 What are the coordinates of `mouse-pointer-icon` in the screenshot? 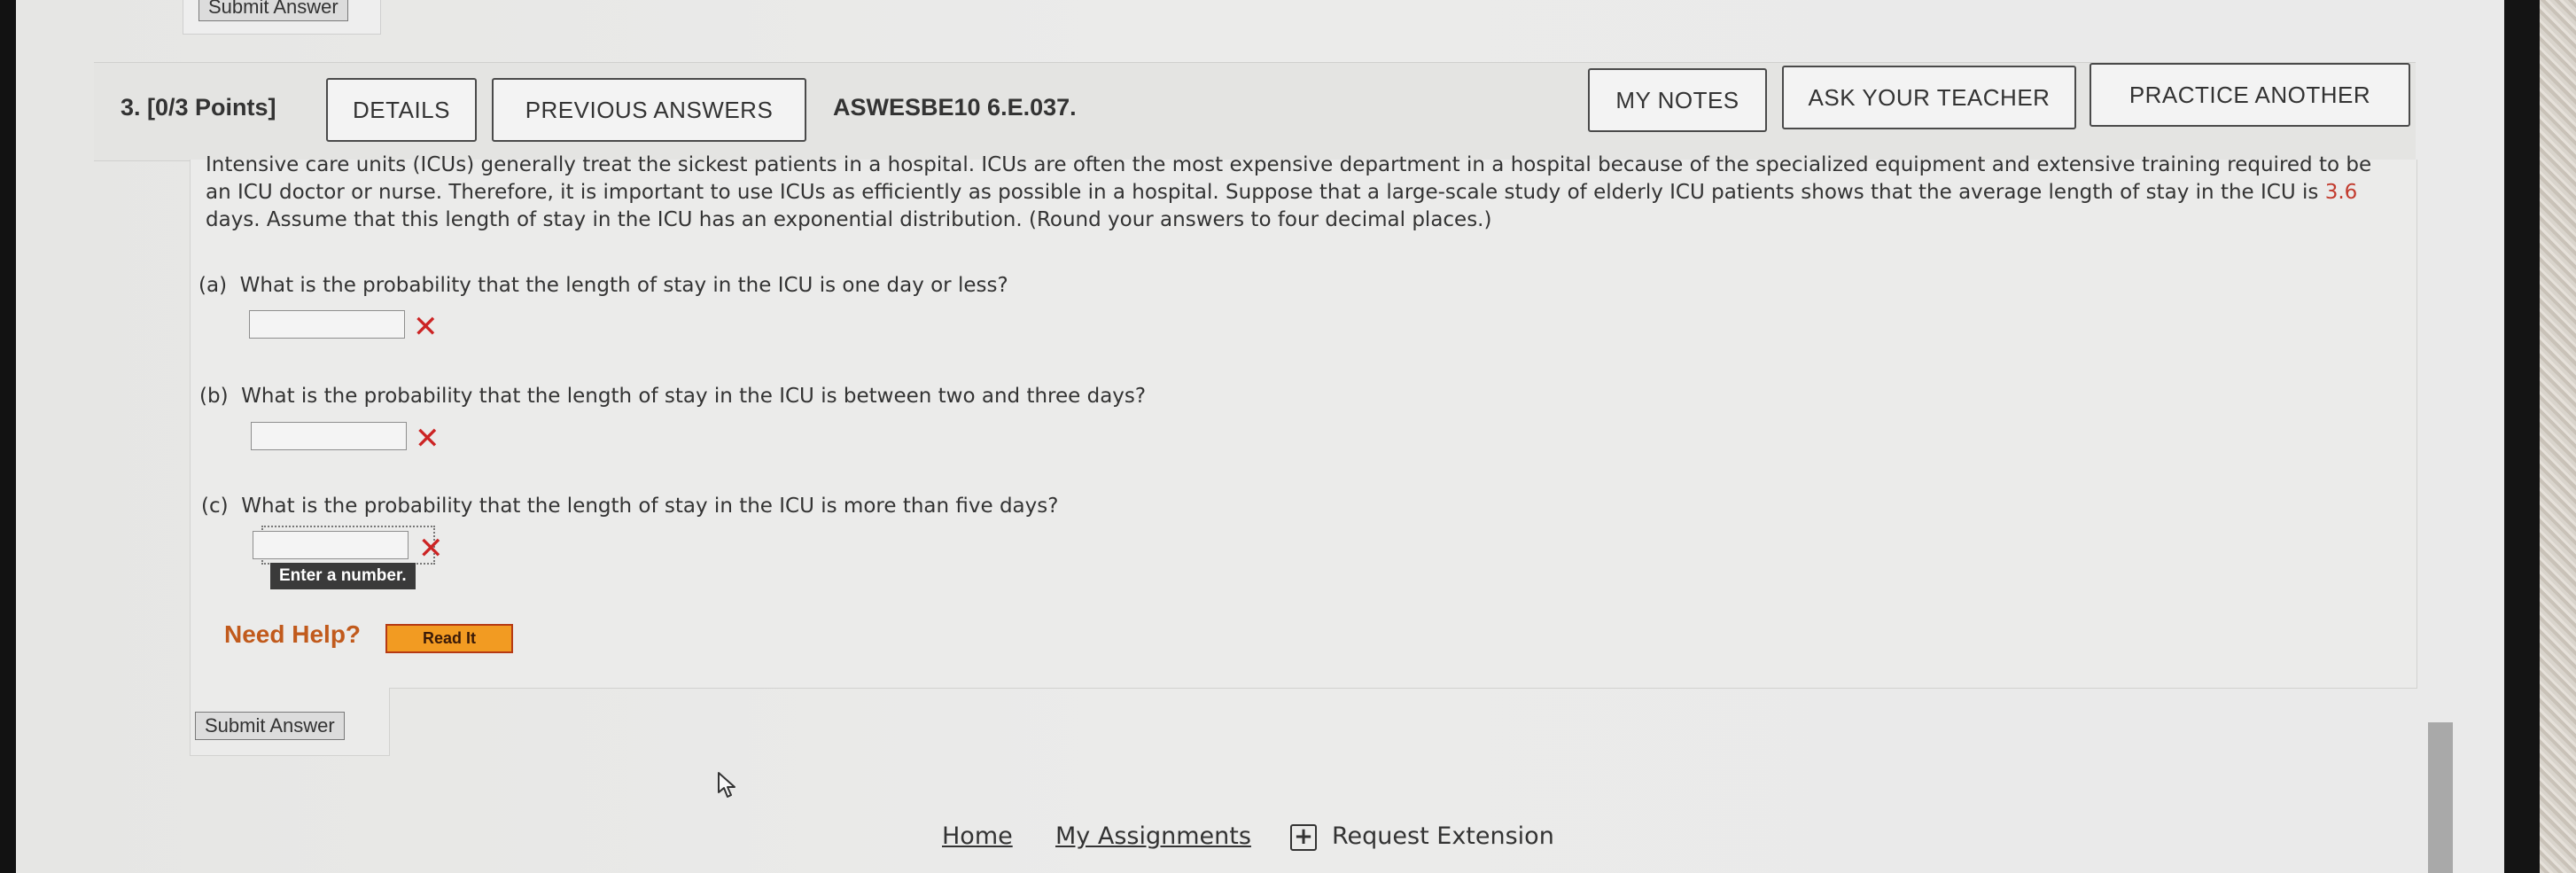 It's located at (727, 785).